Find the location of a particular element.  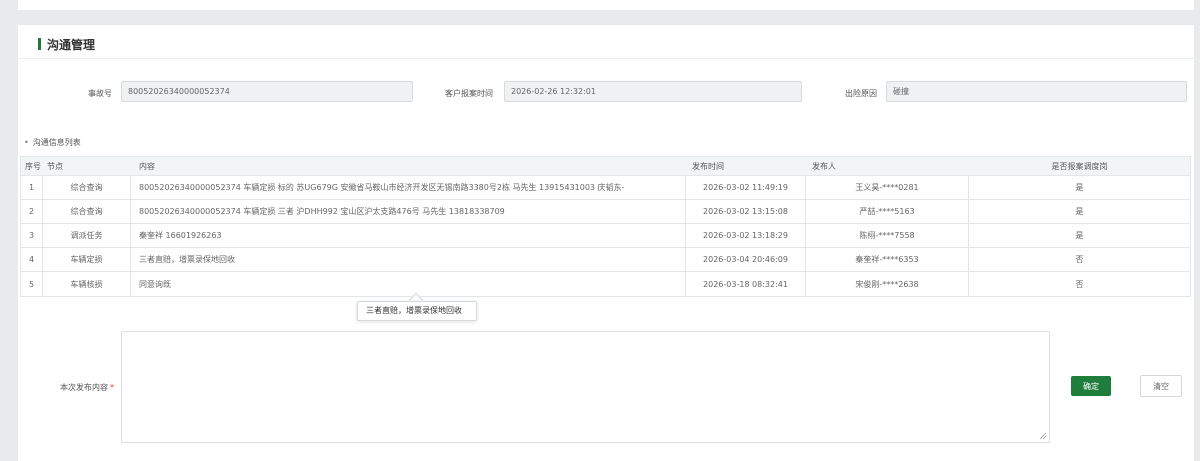

cell-time: 2026-03-02 13:18:29 is located at coordinates (746, 235).